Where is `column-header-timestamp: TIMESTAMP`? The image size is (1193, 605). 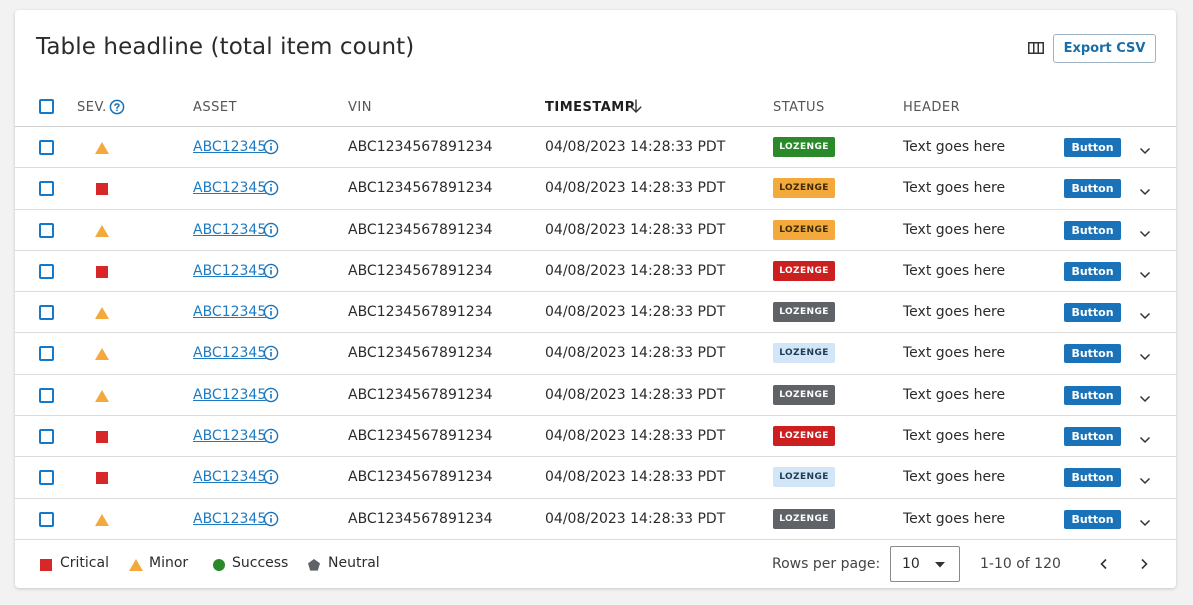
column-header-timestamp: TIMESTAMP is located at coordinates (590, 107).